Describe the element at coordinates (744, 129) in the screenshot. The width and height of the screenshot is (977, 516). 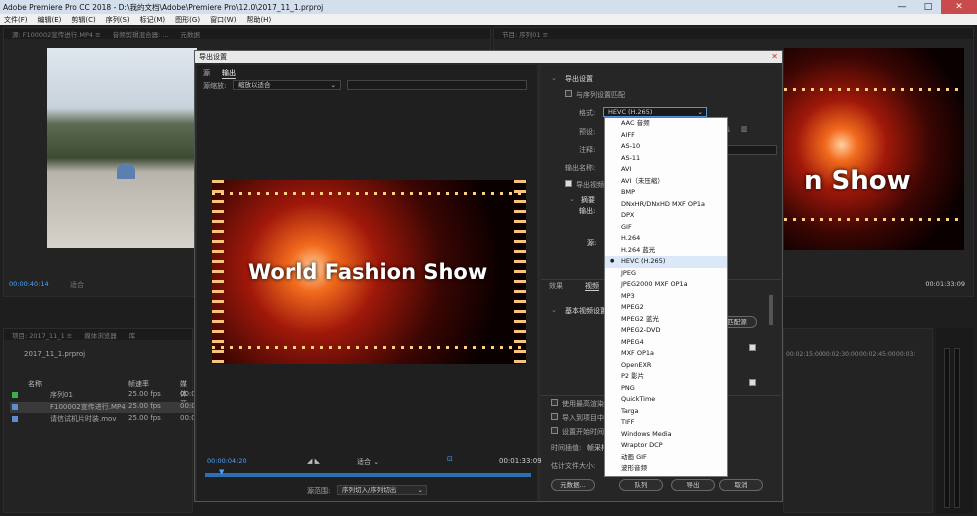
I see `import-preset-icon: ▥` at that location.